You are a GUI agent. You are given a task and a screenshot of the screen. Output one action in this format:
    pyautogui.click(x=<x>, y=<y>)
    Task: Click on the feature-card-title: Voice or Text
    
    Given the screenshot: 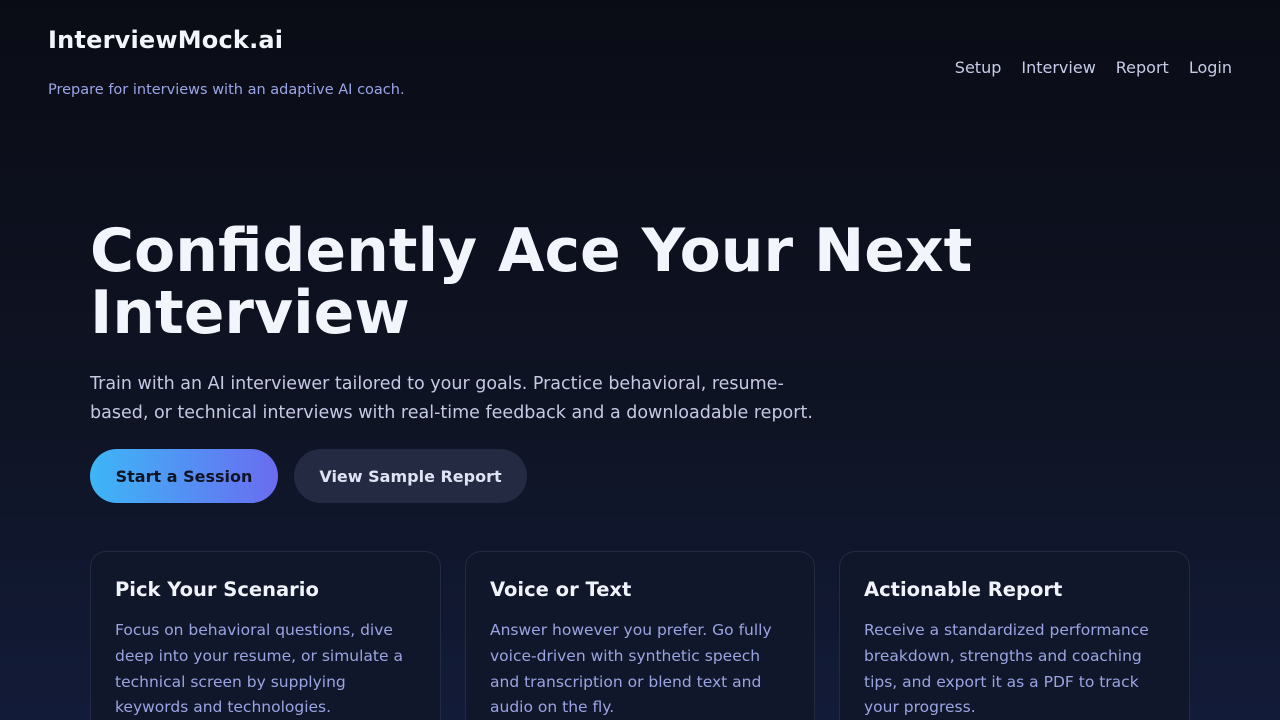 What is the action you would take?
    pyautogui.click(x=561, y=589)
    